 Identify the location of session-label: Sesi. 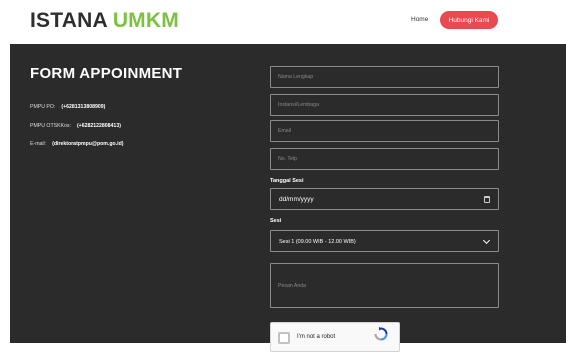
(276, 221).